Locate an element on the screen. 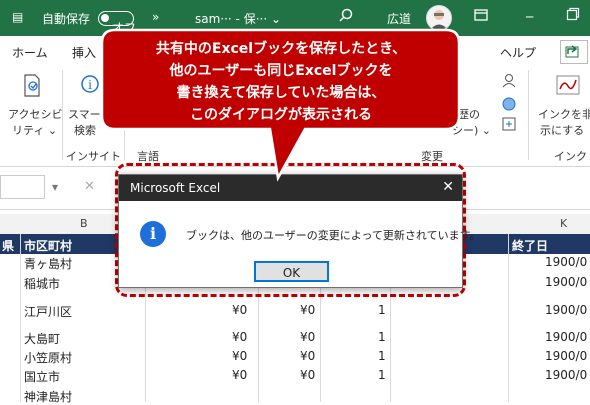 The image size is (590, 405). callout-line: このダイアログが表示される is located at coordinates (281, 115).